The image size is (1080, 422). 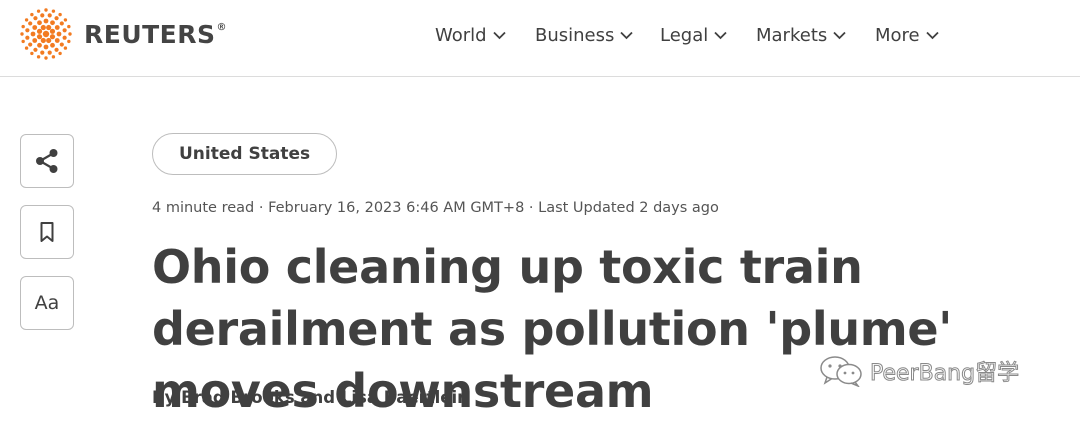 What do you see at coordinates (156, 34) in the screenshot?
I see `brand-name: REUTERS®` at bounding box center [156, 34].